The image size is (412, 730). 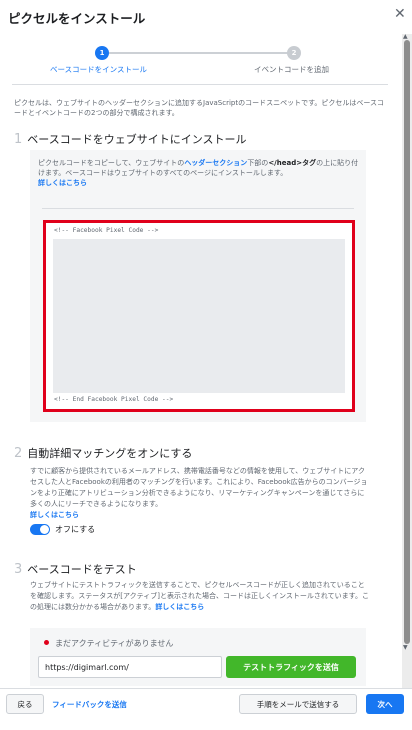 What do you see at coordinates (291, 667) in the screenshot?
I see `send-test-traffic-button: テストトラフィックを送信` at bounding box center [291, 667].